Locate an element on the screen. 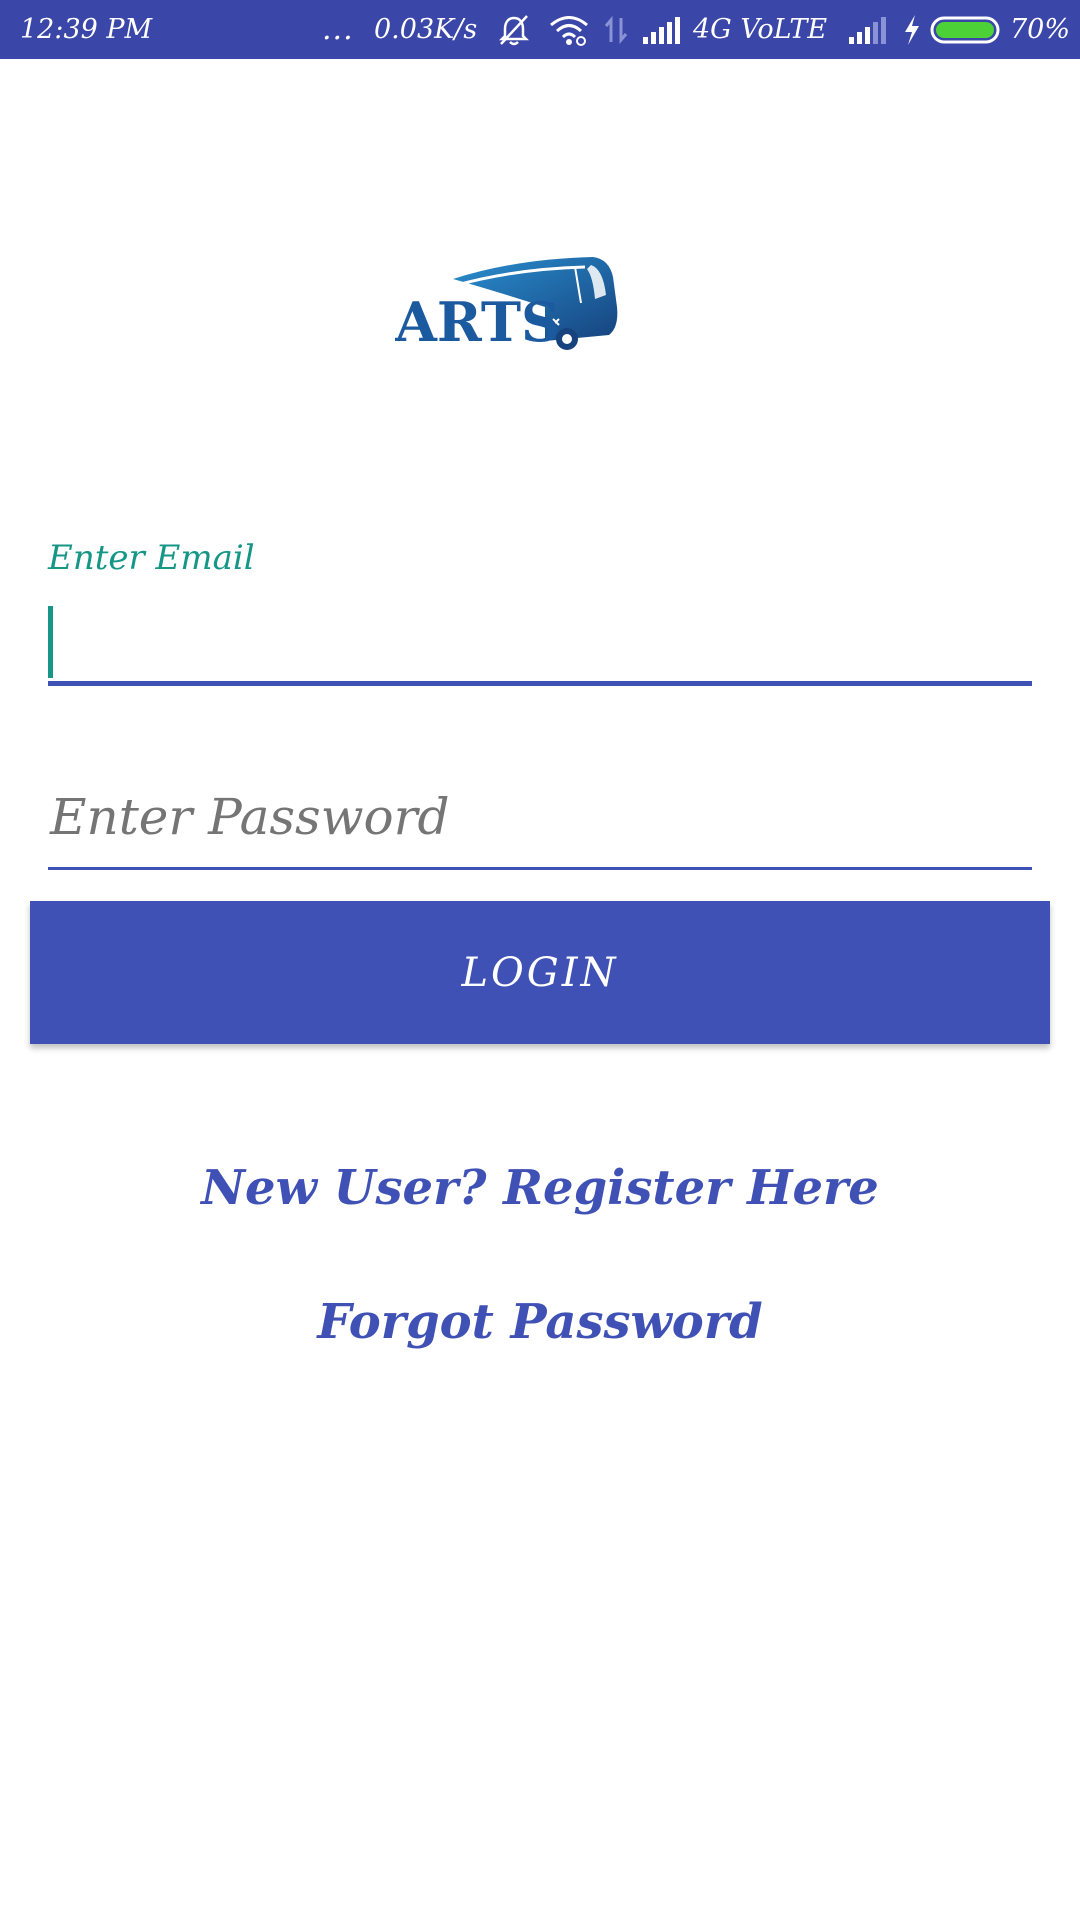 This screenshot has width=1080, height=1920. app-logo: ARTS is located at coordinates (510, 305).